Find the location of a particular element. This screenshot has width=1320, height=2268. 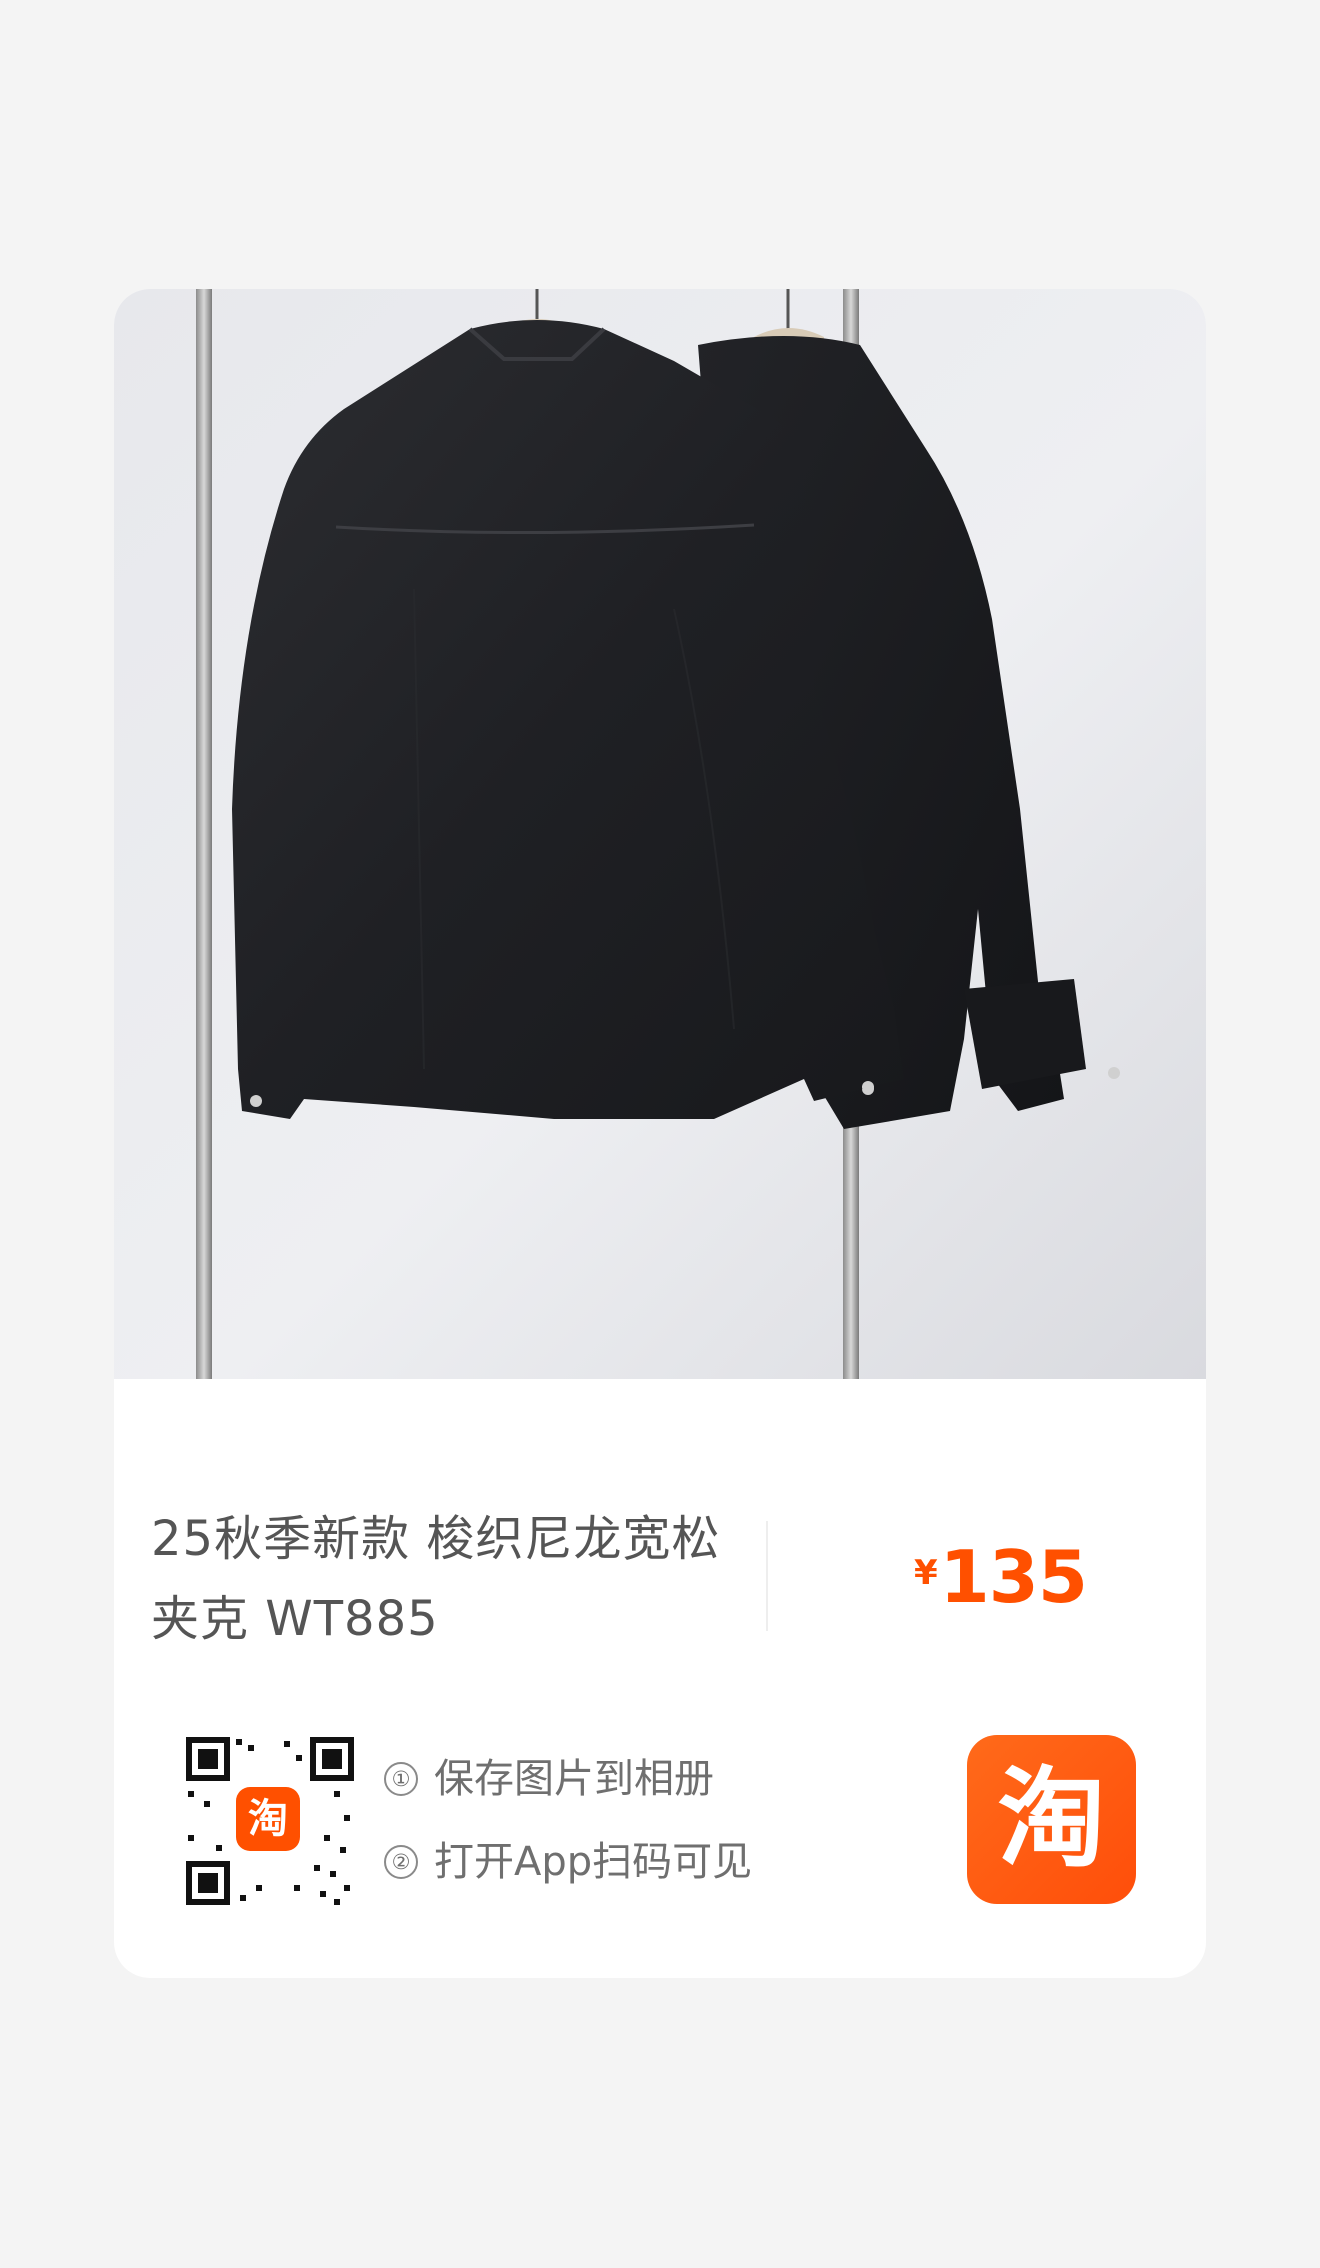

product-title-line-1: 25秋季新款 梭织尼龙宽松 is located at coordinates (436, 1539).